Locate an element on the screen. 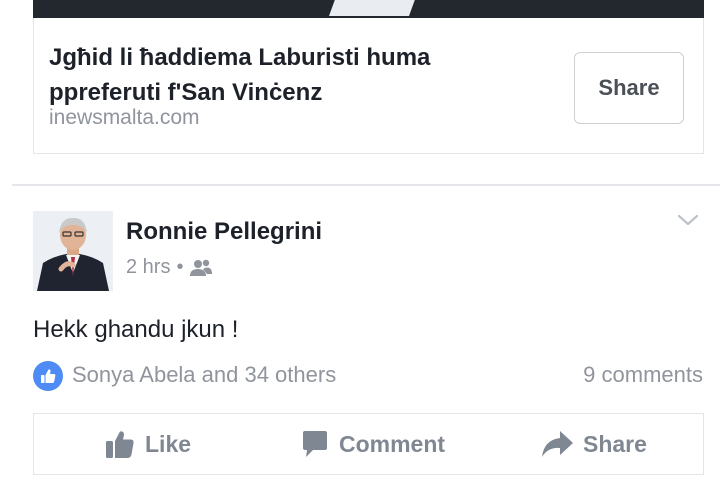  post-time: 2 hrs is located at coordinates (148, 267).